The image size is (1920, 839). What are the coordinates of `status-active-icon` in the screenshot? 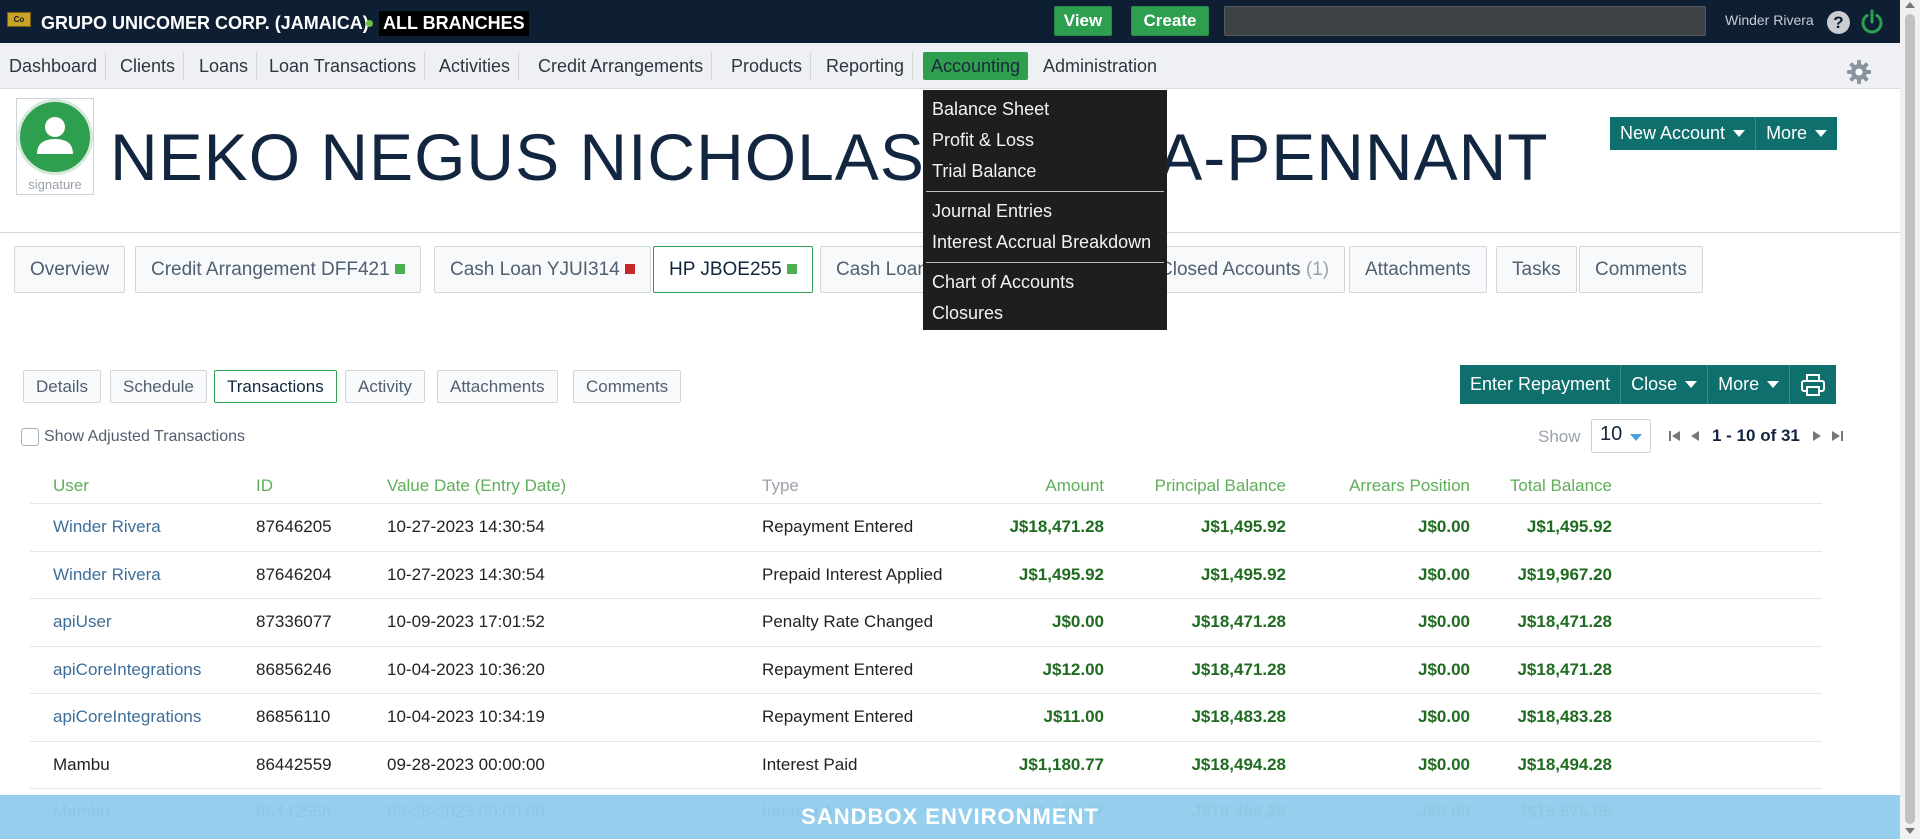 It's located at (791, 269).